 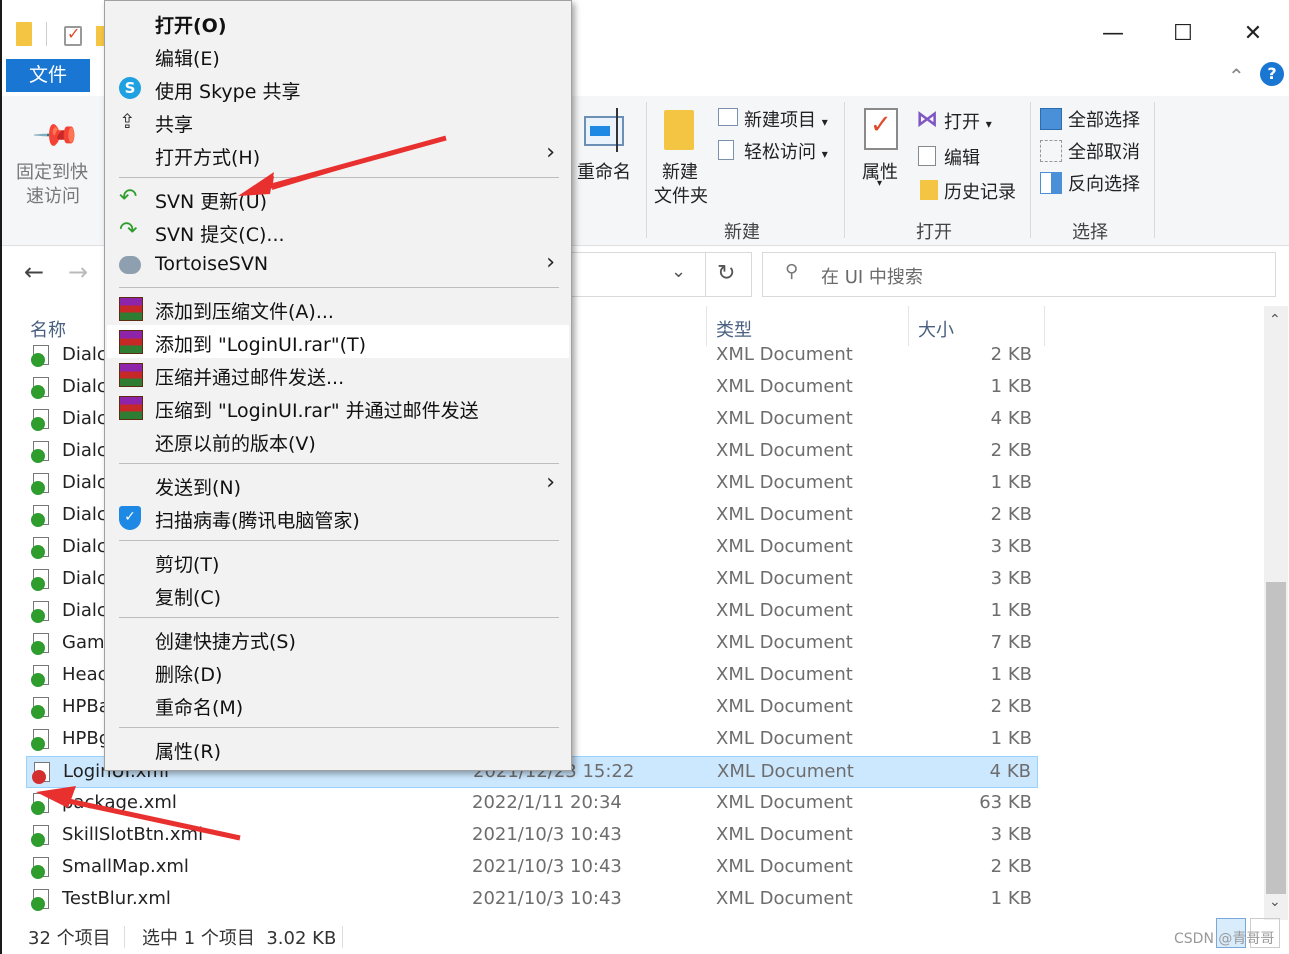 What do you see at coordinates (338, 198) in the screenshot?
I see `menu-item: ↶ SVN 更新(U)` at bounding box center [338, 198].